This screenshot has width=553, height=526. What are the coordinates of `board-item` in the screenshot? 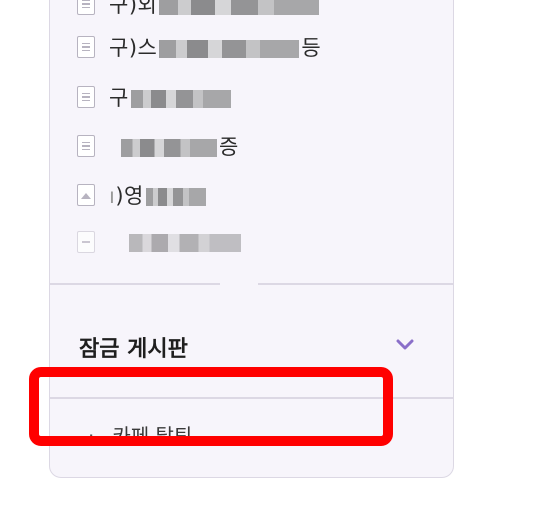 It's located at (160, 242).